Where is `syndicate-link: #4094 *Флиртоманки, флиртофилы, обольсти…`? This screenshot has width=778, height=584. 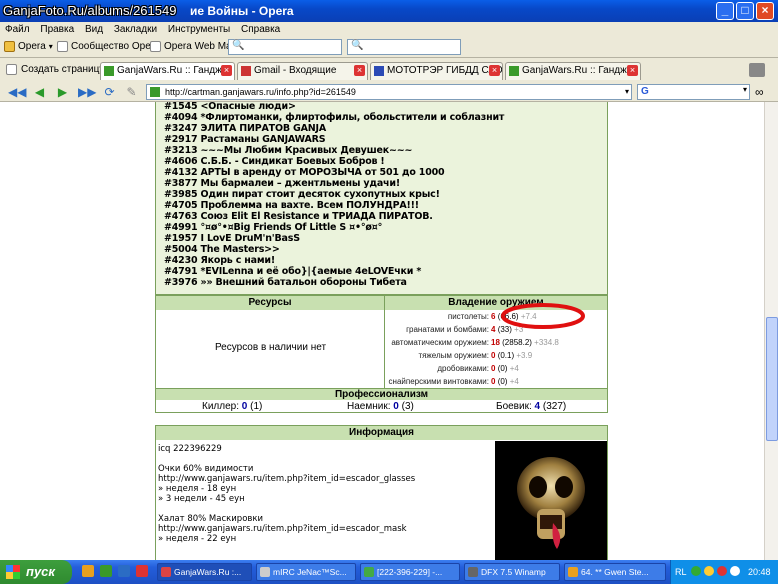 syndicate-link: #4094 *Флиртоманки, флиртофилы, обольсти… is located at coordinates (334, 117).